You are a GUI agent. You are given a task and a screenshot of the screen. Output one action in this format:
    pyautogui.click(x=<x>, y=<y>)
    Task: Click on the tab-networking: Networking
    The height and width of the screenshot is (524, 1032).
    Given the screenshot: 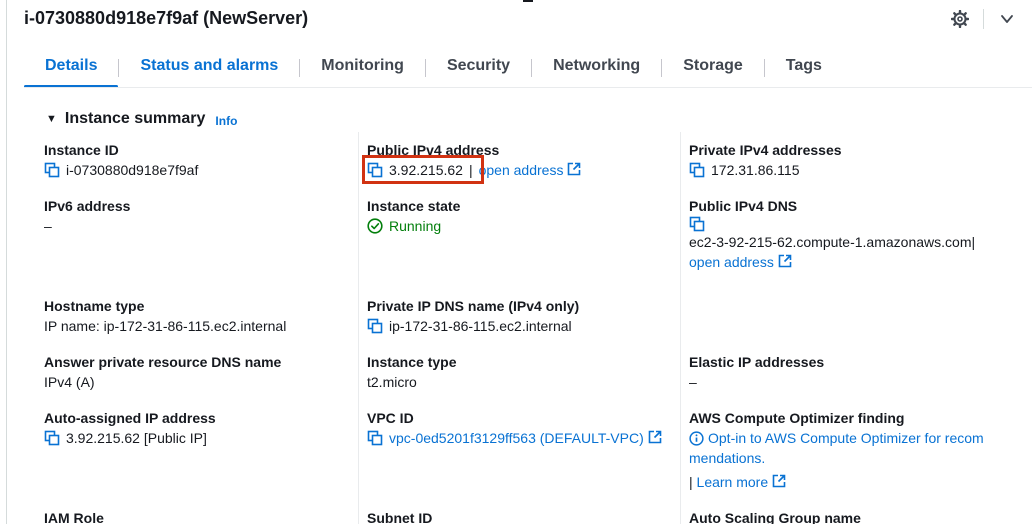 What is the action you would take?
    pyautogui.click(x=596, y=69)
    